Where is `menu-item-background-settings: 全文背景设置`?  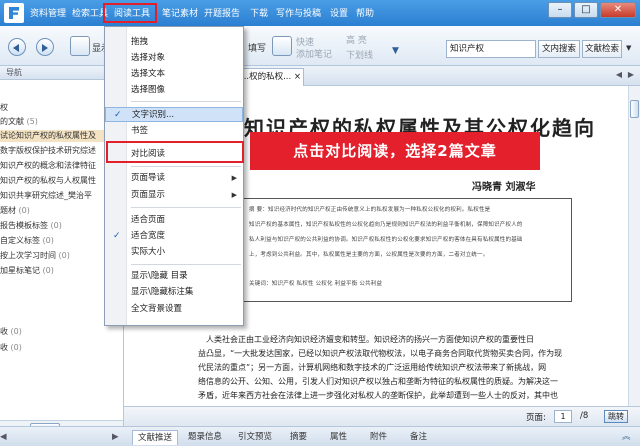 menu-item-background-settings: 全文背景设置 is located at coordinates (174, 309).